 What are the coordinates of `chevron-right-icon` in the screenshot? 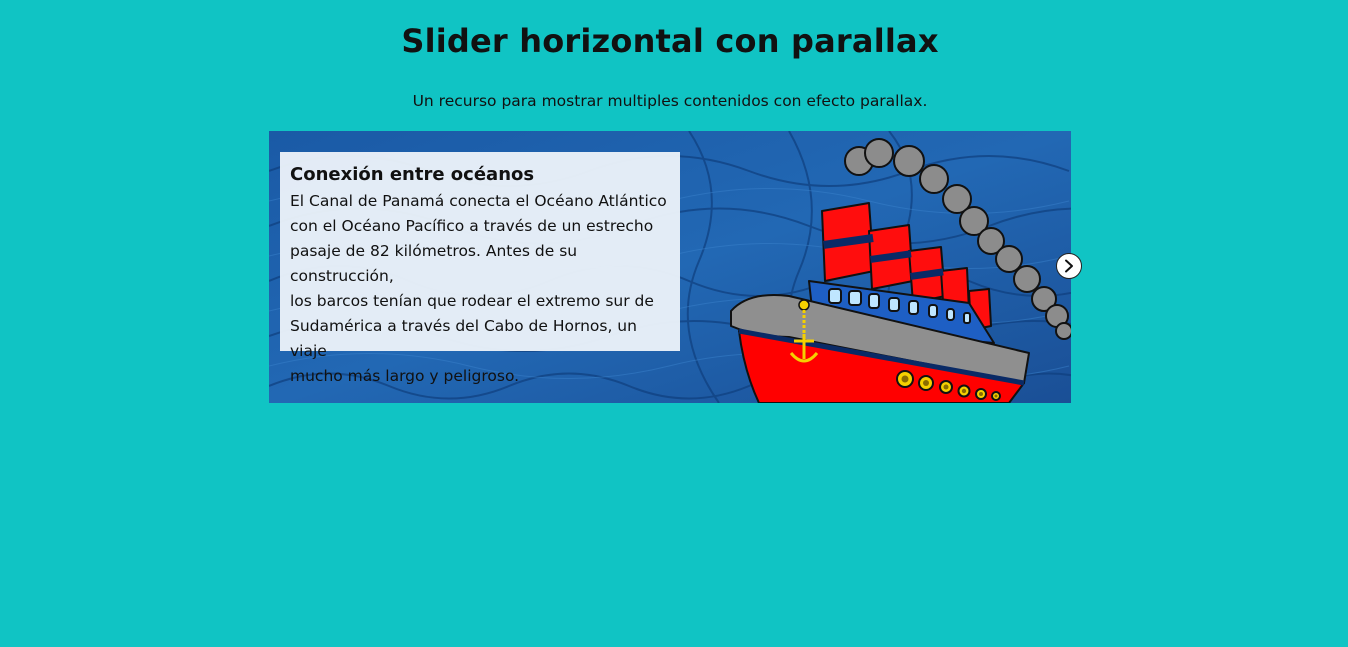 It's located at (1069, 266).